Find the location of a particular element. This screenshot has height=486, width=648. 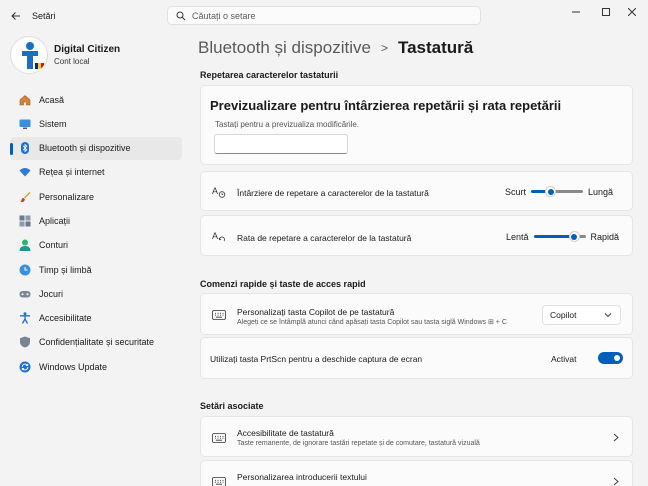

search-input is located at coordinates (332, 15).